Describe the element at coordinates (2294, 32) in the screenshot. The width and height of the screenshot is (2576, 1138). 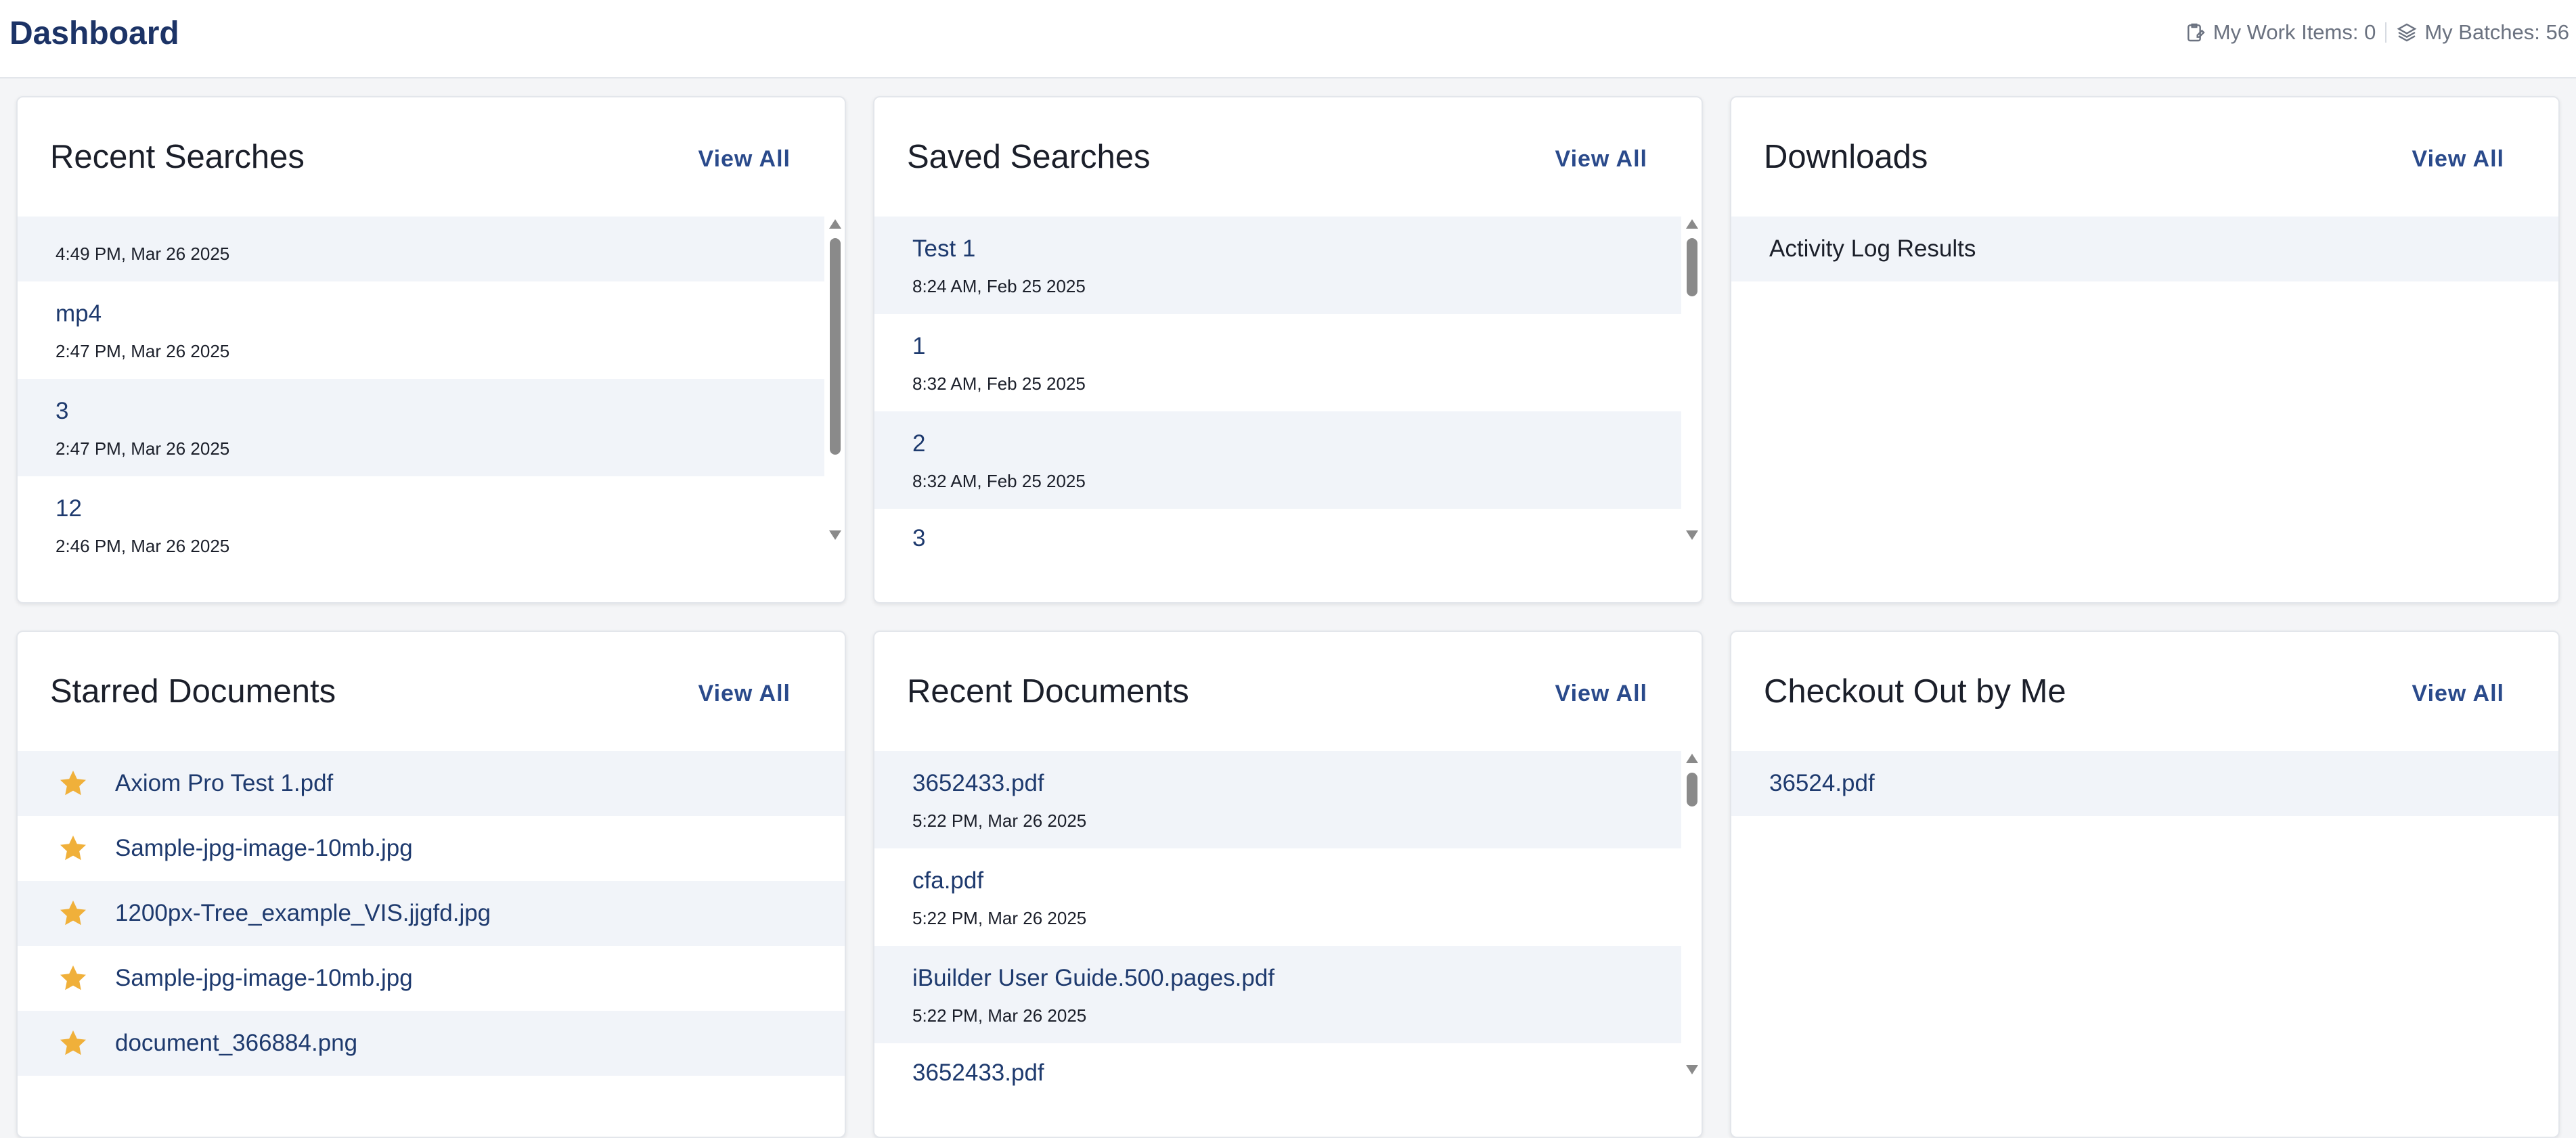
I see `my-work-items-label: My Work Items: 0` at that location.